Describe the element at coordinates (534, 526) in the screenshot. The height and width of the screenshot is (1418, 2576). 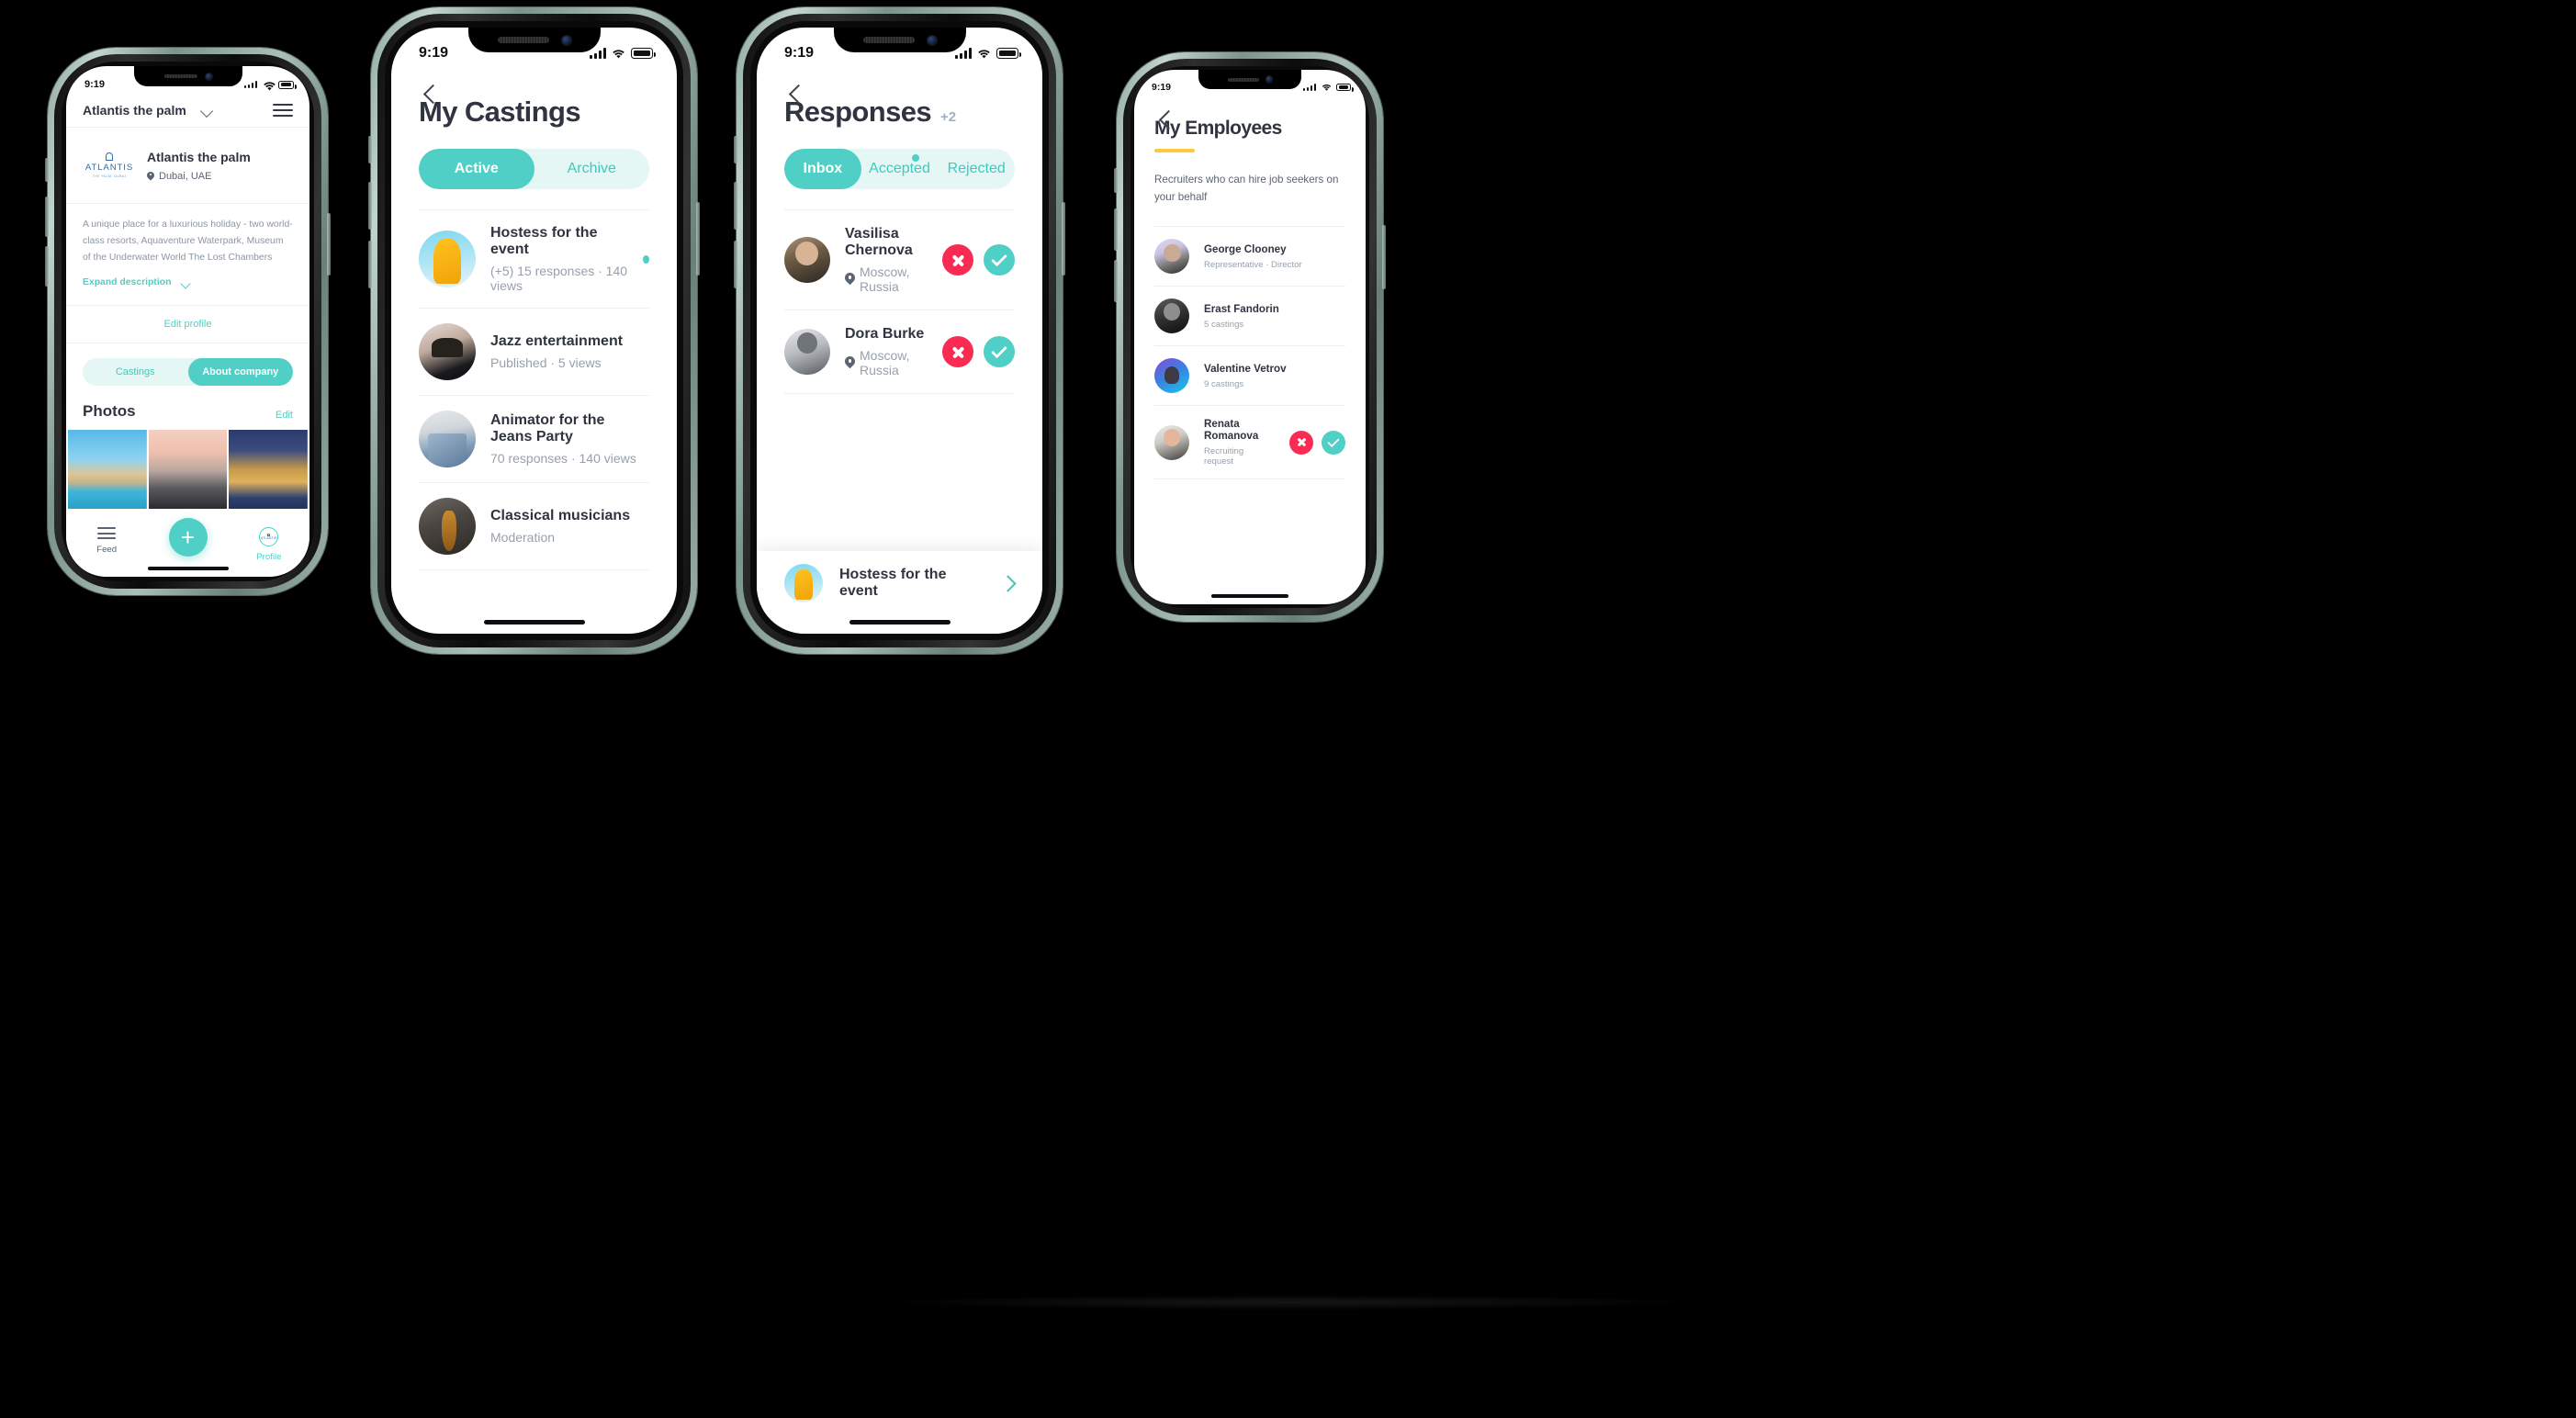
I see `casting-row: Classical musicians Moderation` at that location.